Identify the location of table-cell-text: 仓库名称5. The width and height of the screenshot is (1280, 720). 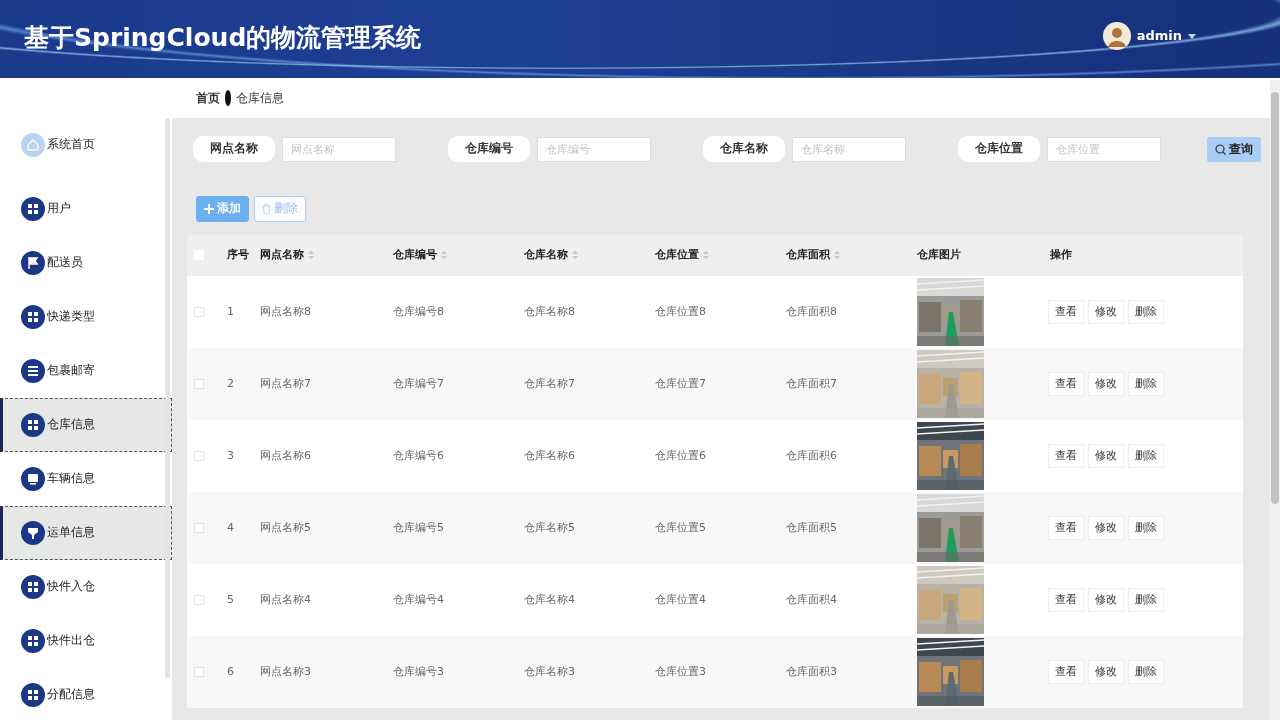
(550, 527).